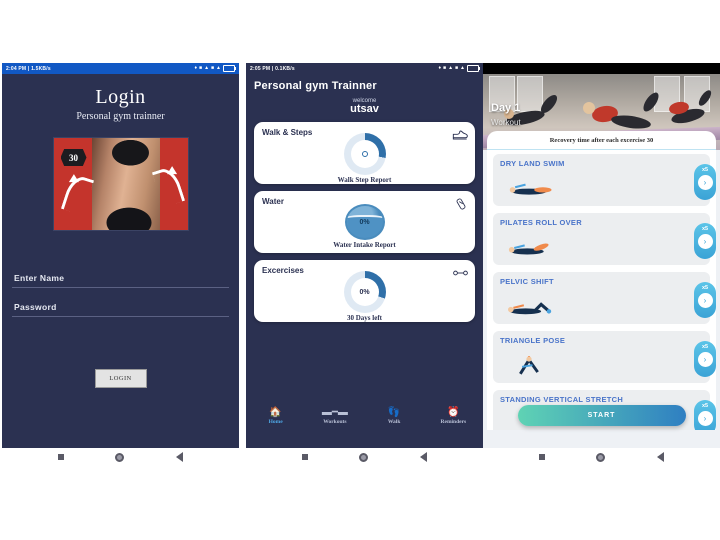 The height and width of the screenshot is (540, 720). Describe the element at coordinates (272, 68) in the screenshot. I see `status-time: 2:05 PM | 0.1KB/s` at that location.